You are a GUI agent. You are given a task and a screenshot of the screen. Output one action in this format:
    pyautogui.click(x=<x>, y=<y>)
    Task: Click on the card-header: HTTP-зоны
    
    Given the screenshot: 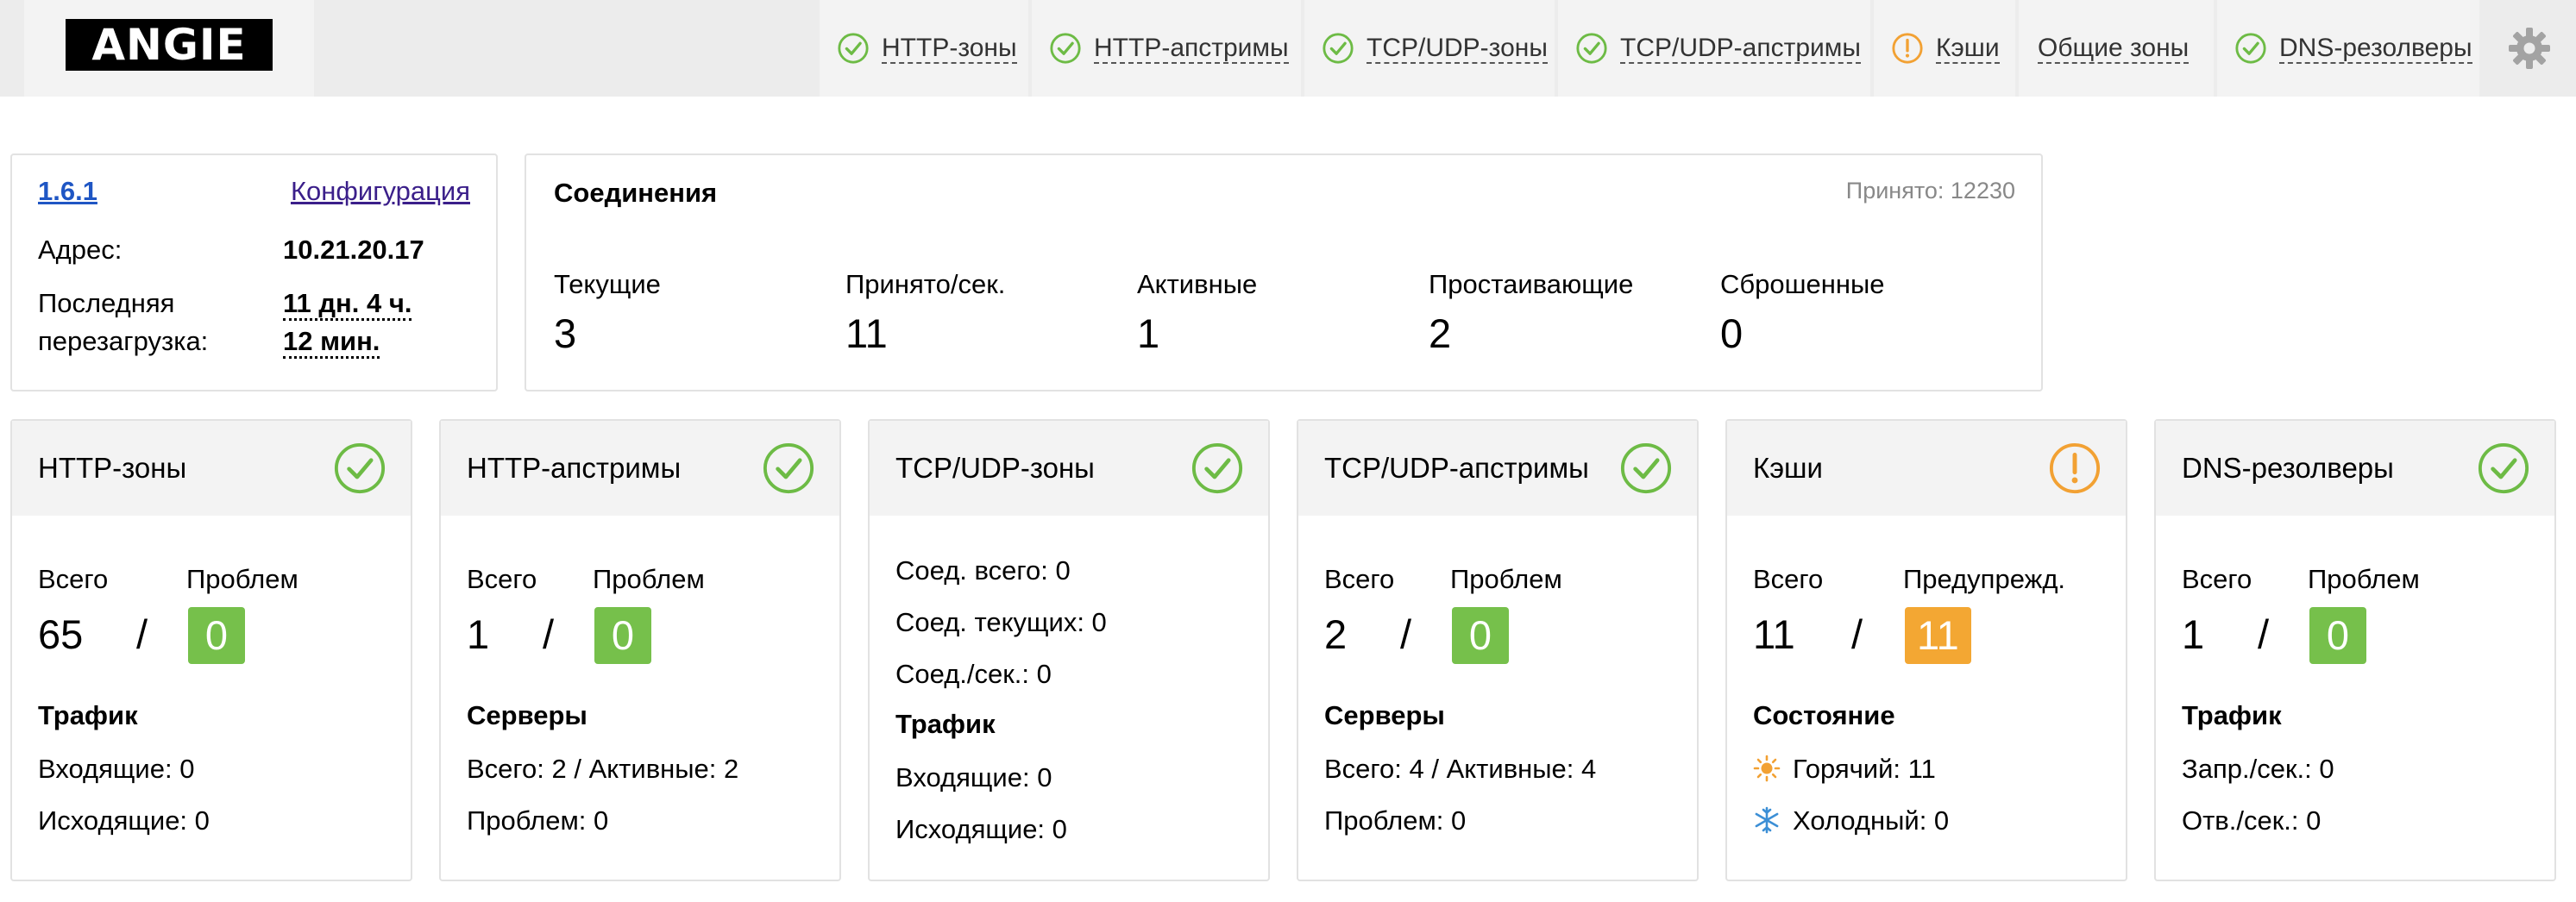 What is the action you would take?
    pyautogui.click(x=211, y=468)
    